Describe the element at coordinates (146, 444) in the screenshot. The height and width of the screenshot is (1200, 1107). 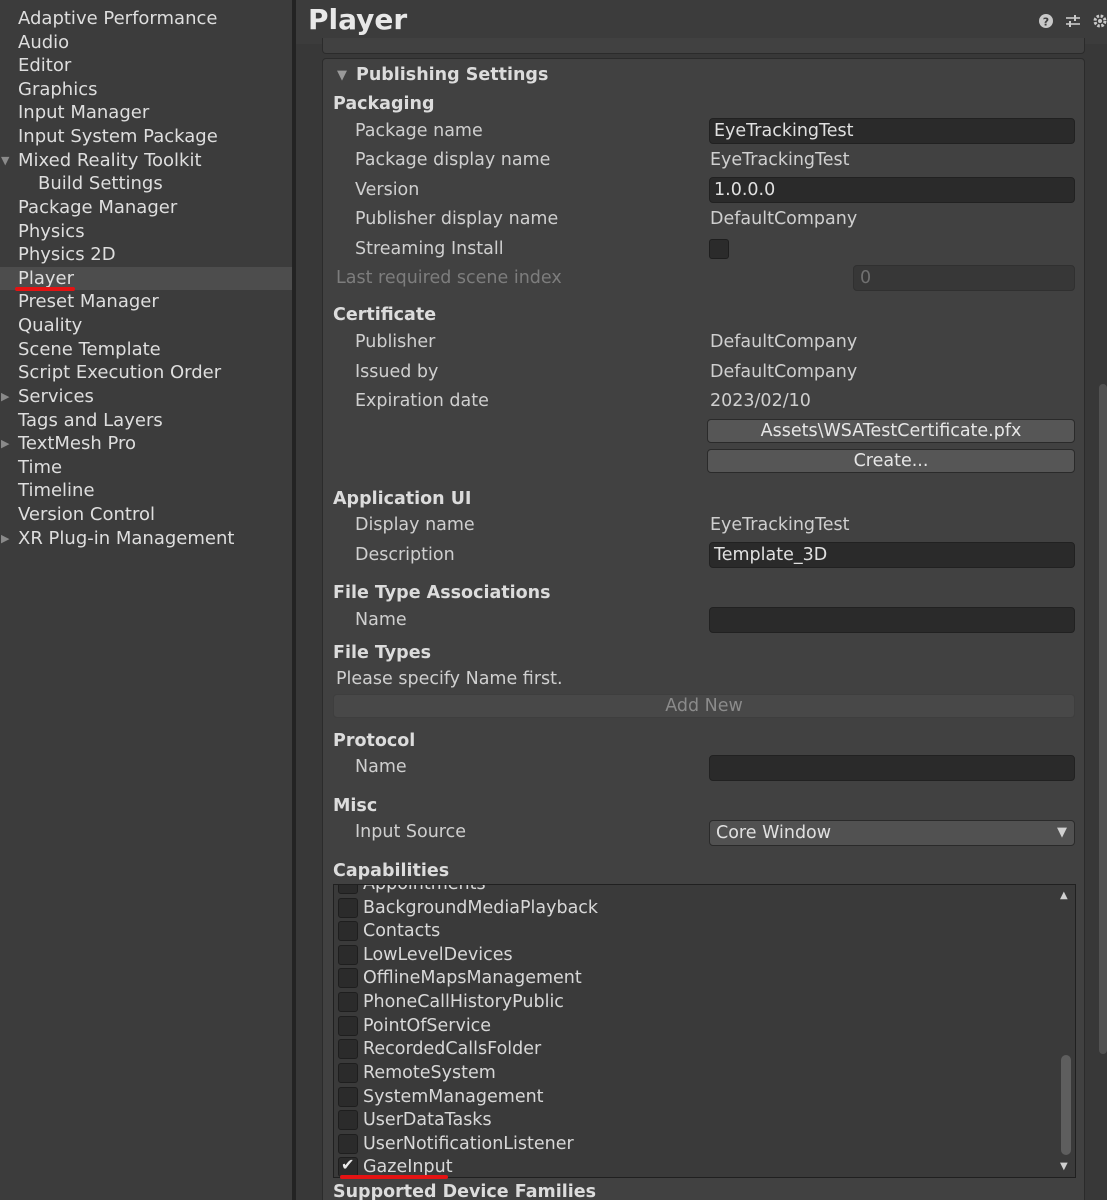
I see `sidebar-item-textmesh-pro: ▶ TextMesh Pro` at that location.